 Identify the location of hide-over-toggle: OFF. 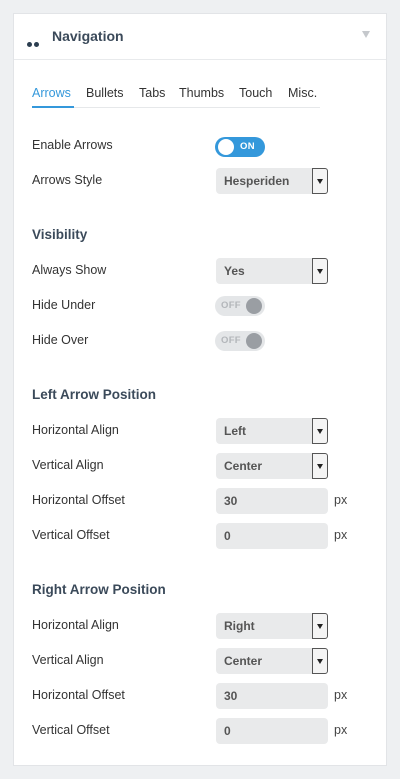
(240, 341).